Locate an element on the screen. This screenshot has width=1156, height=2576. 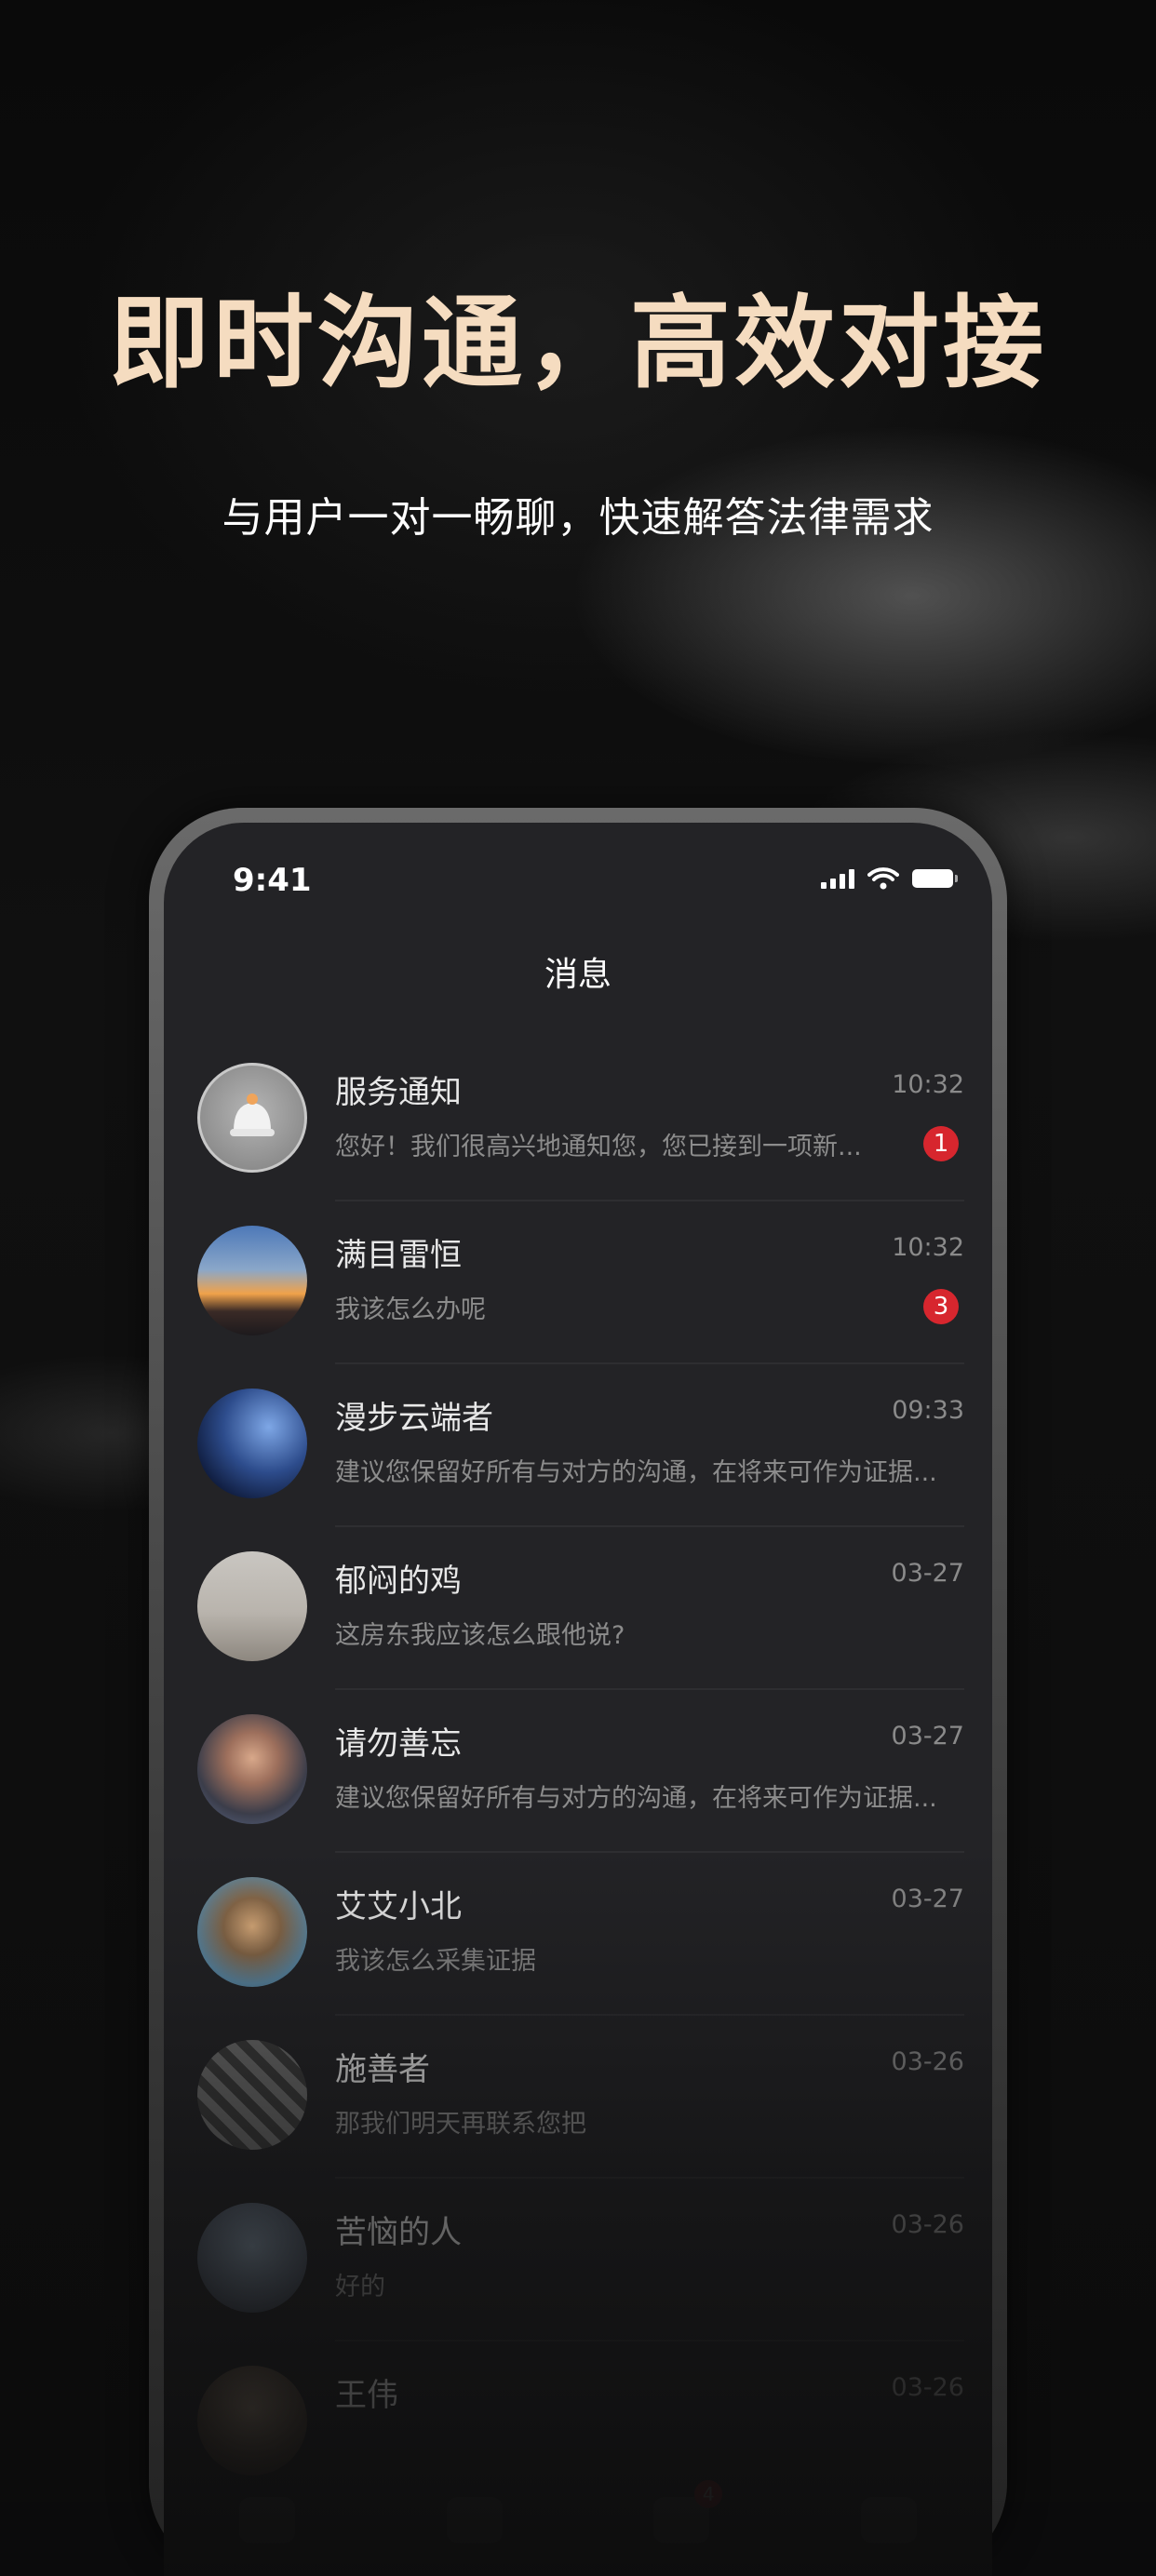
contact-name: 王伟 is located at coordinates (366, 2395).